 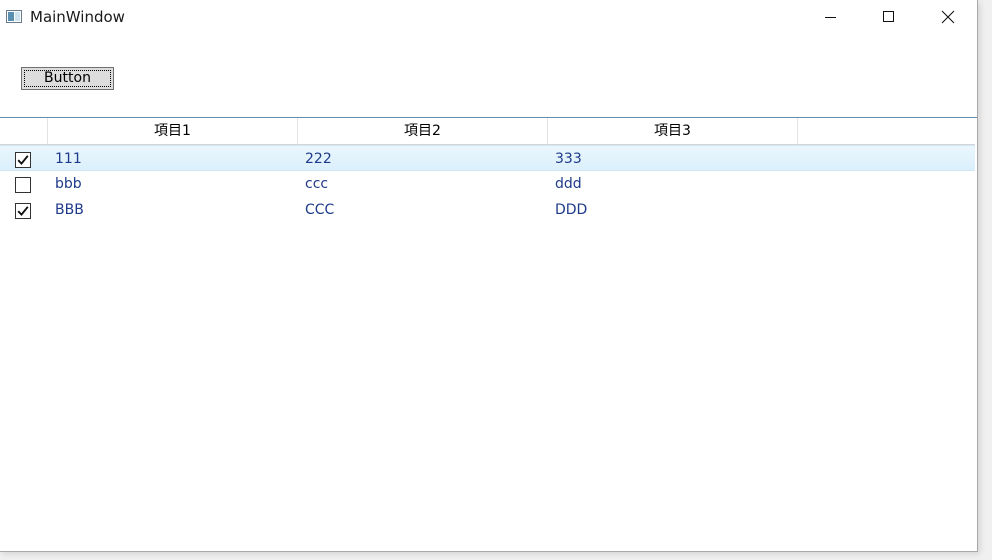 I want to click on table-cell: BBB, so click(x=69, y=210).